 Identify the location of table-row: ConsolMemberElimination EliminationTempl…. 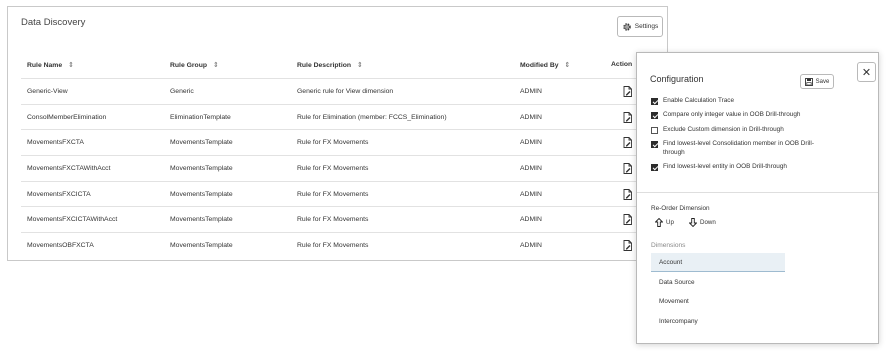
(341, 116).